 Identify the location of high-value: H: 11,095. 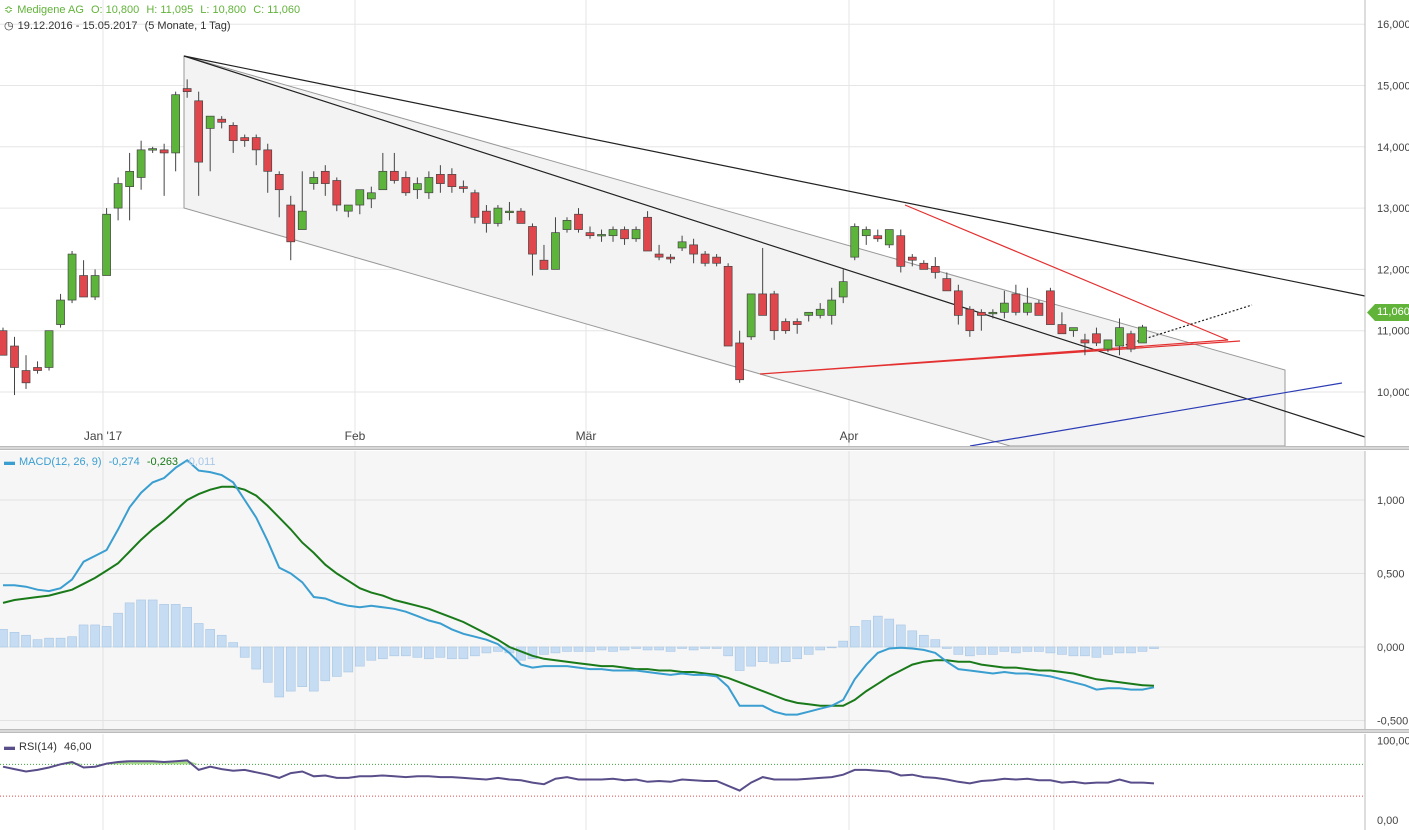
(170, 10).